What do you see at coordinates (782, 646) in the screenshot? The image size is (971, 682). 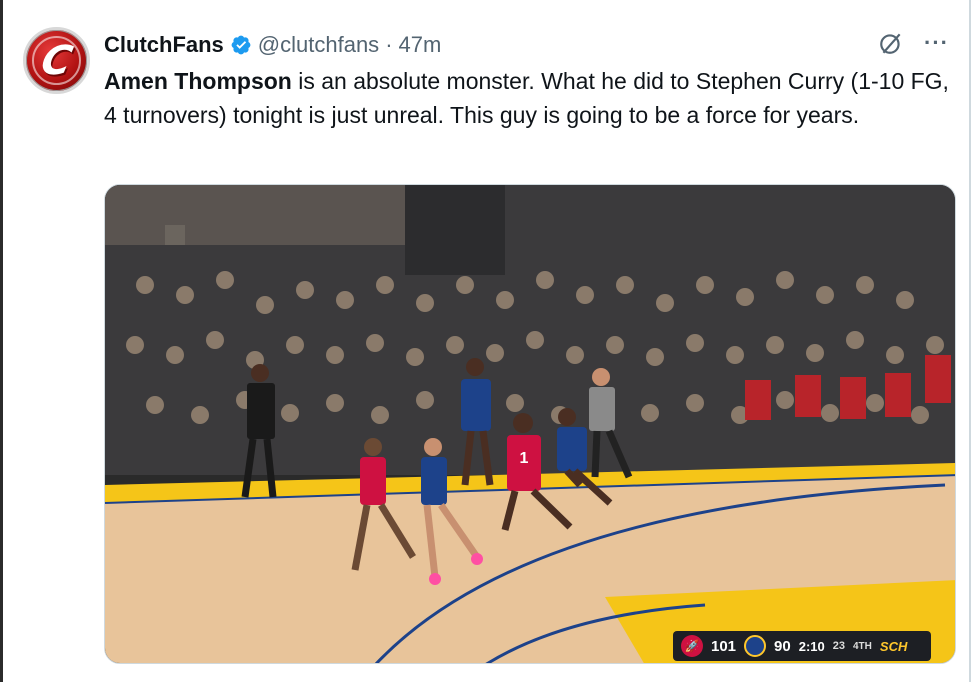 I see `away-score: 90` at bounding box center [782, 646].